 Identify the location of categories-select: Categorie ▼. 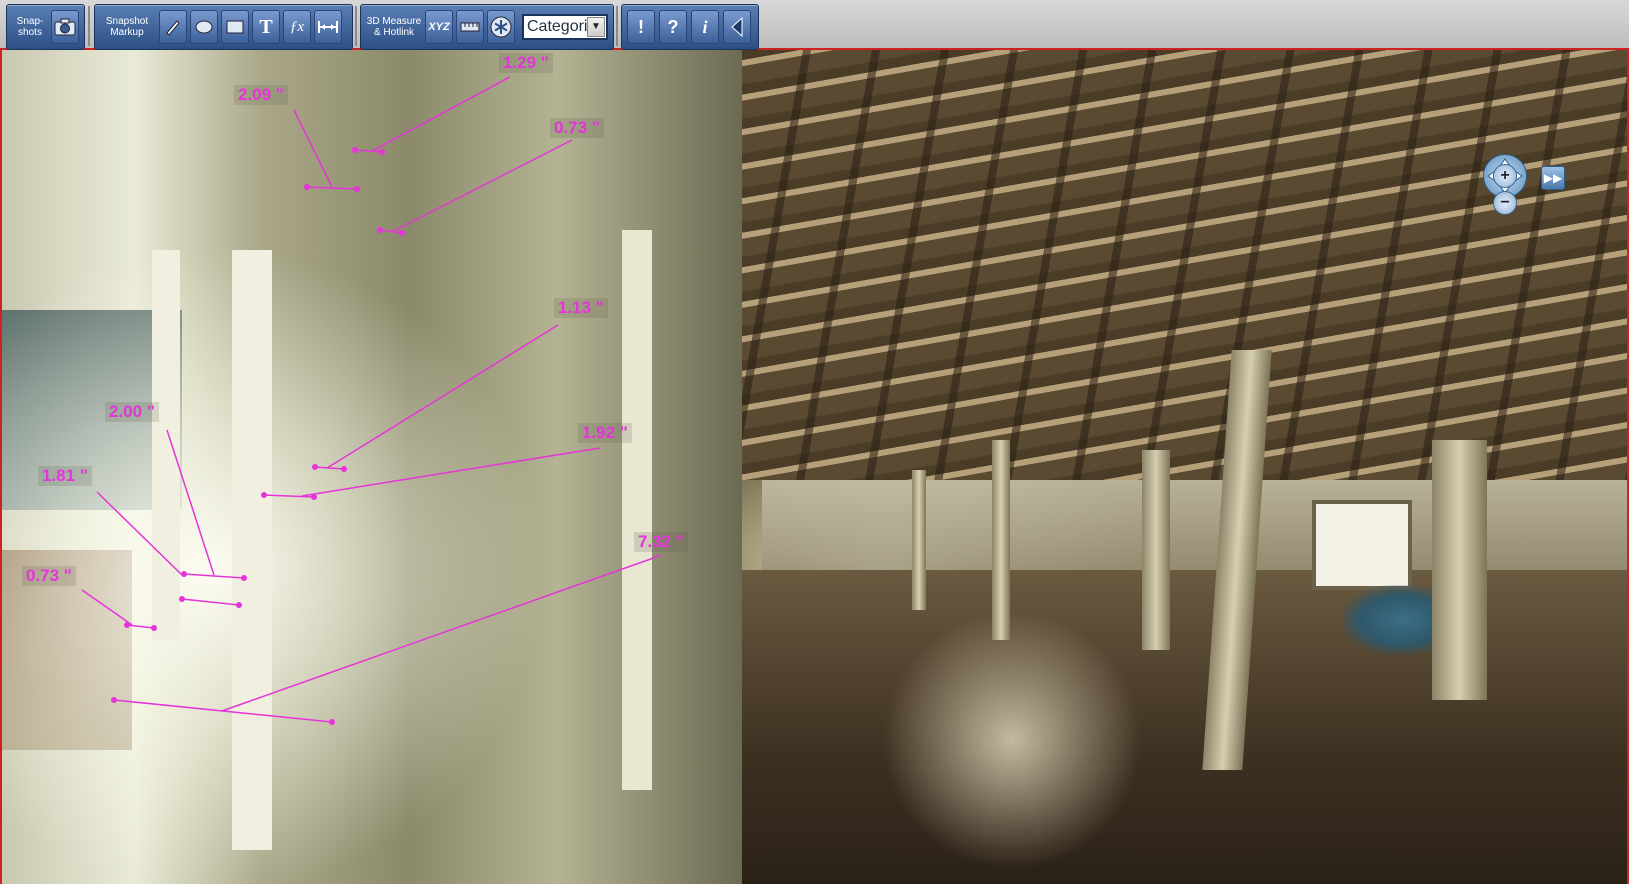
(565, 27).